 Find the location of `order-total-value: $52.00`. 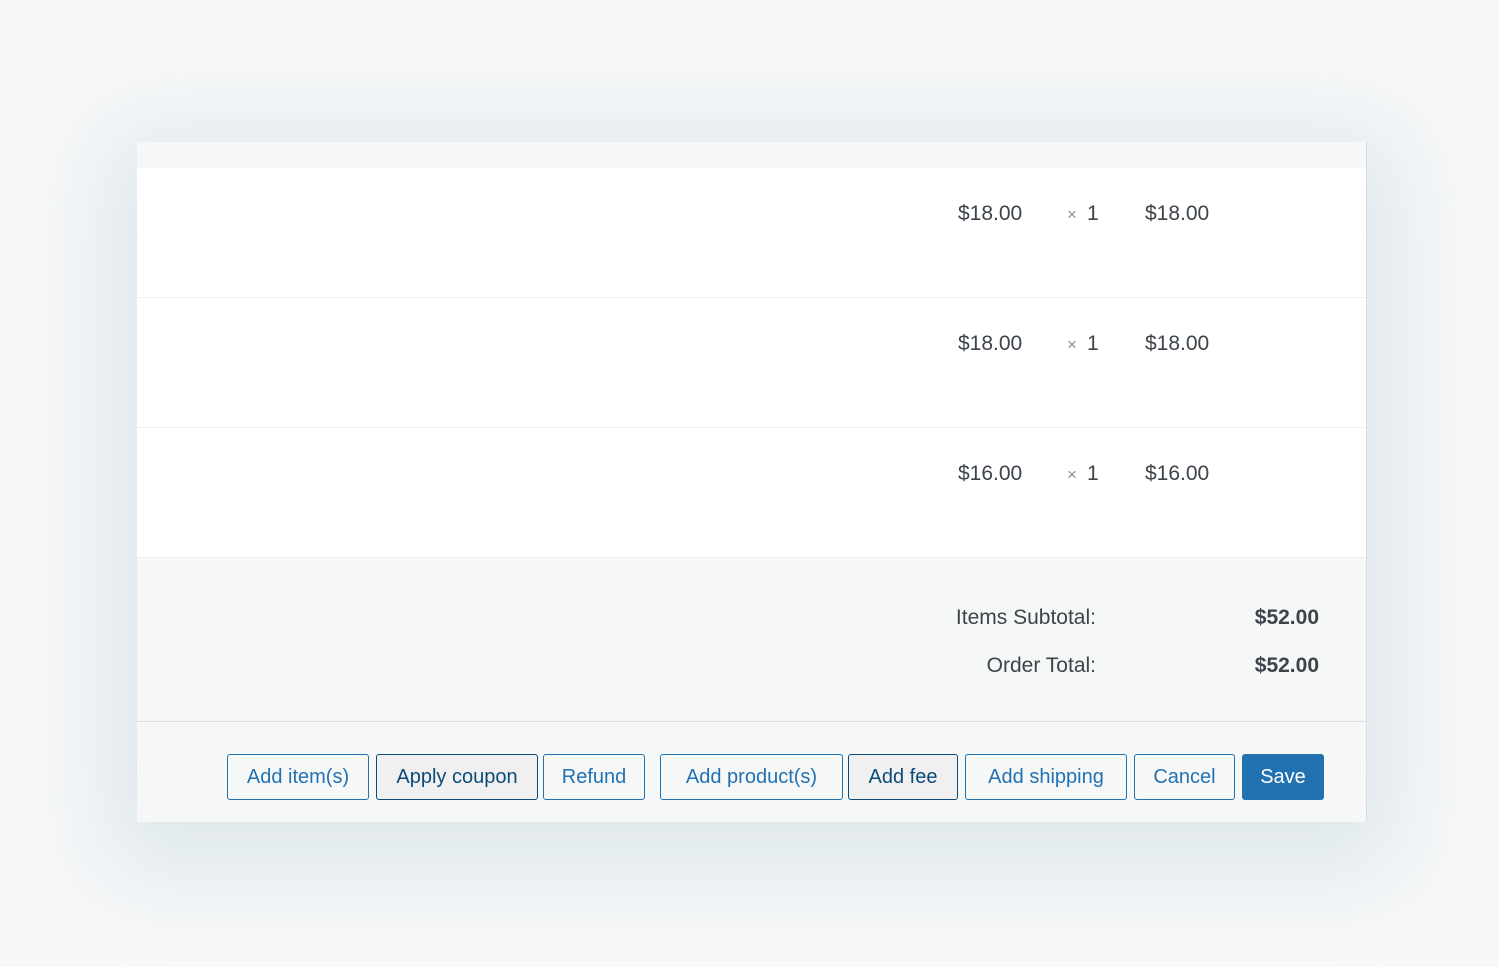

order-total-value: $52.00 is located at coordinates (1286, 665).